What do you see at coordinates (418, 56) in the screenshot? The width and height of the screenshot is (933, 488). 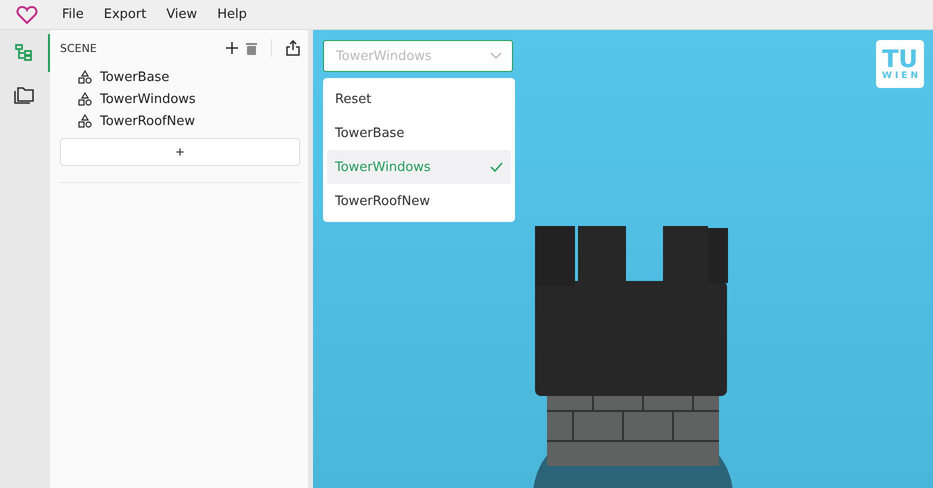 I see `object-select: TowerWindows` at bounding box center [418, 56].